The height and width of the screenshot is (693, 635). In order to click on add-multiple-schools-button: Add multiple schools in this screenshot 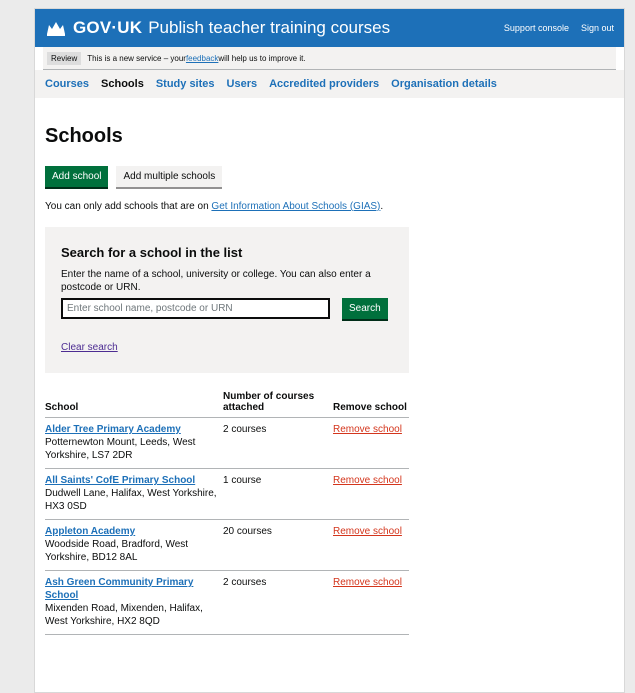, I will do `click(169, 176)`.